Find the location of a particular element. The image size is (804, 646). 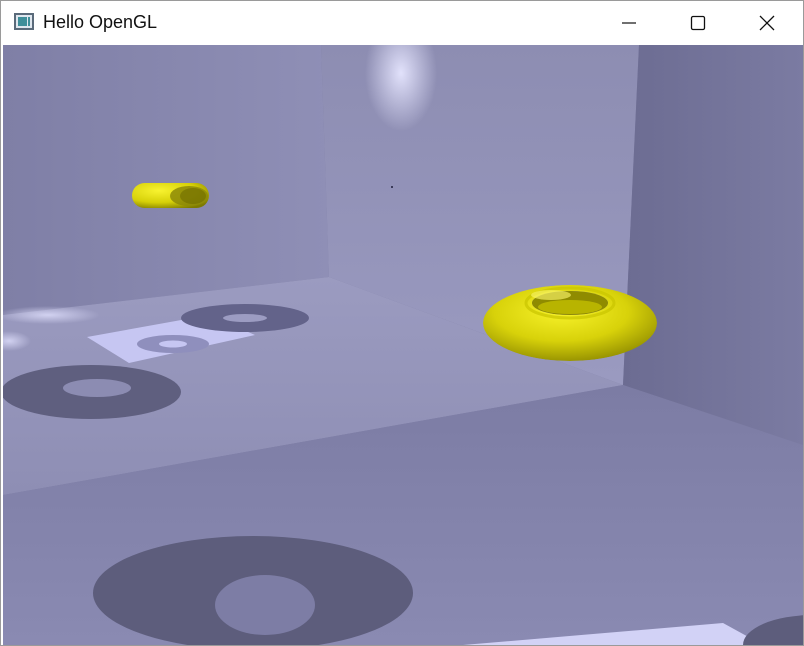

maximize-icon is located at coordinates (698, 23).